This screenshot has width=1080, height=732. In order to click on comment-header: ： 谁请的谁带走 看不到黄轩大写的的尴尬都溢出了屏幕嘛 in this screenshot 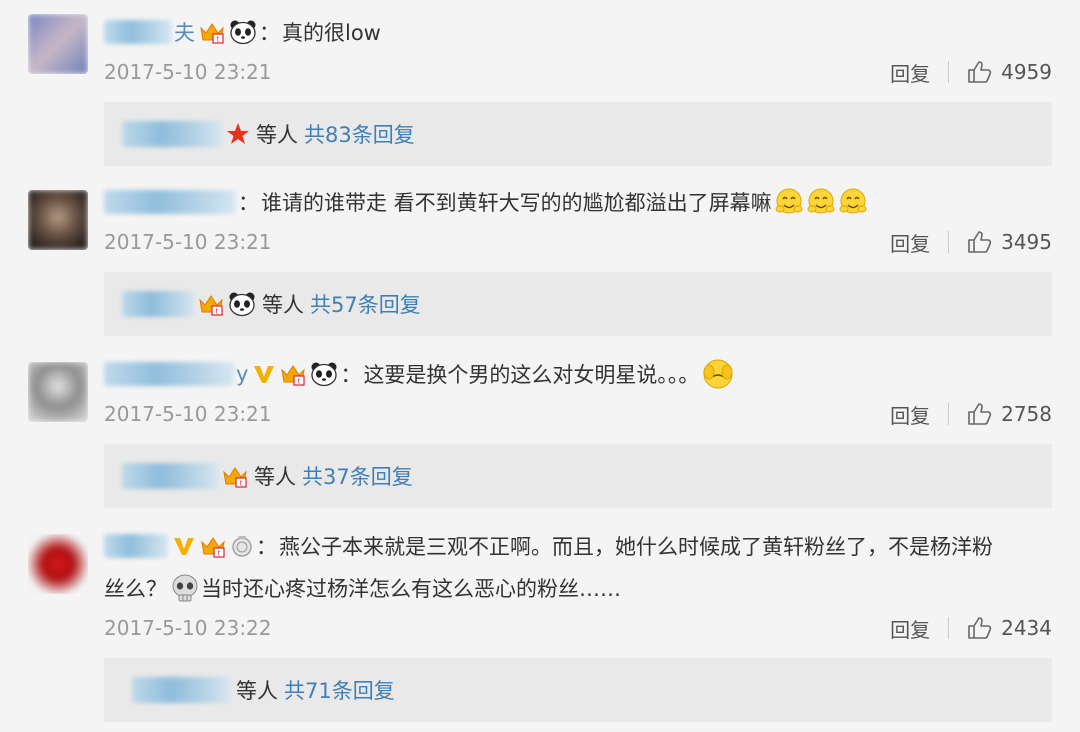, I will do `click(584, 202)`.